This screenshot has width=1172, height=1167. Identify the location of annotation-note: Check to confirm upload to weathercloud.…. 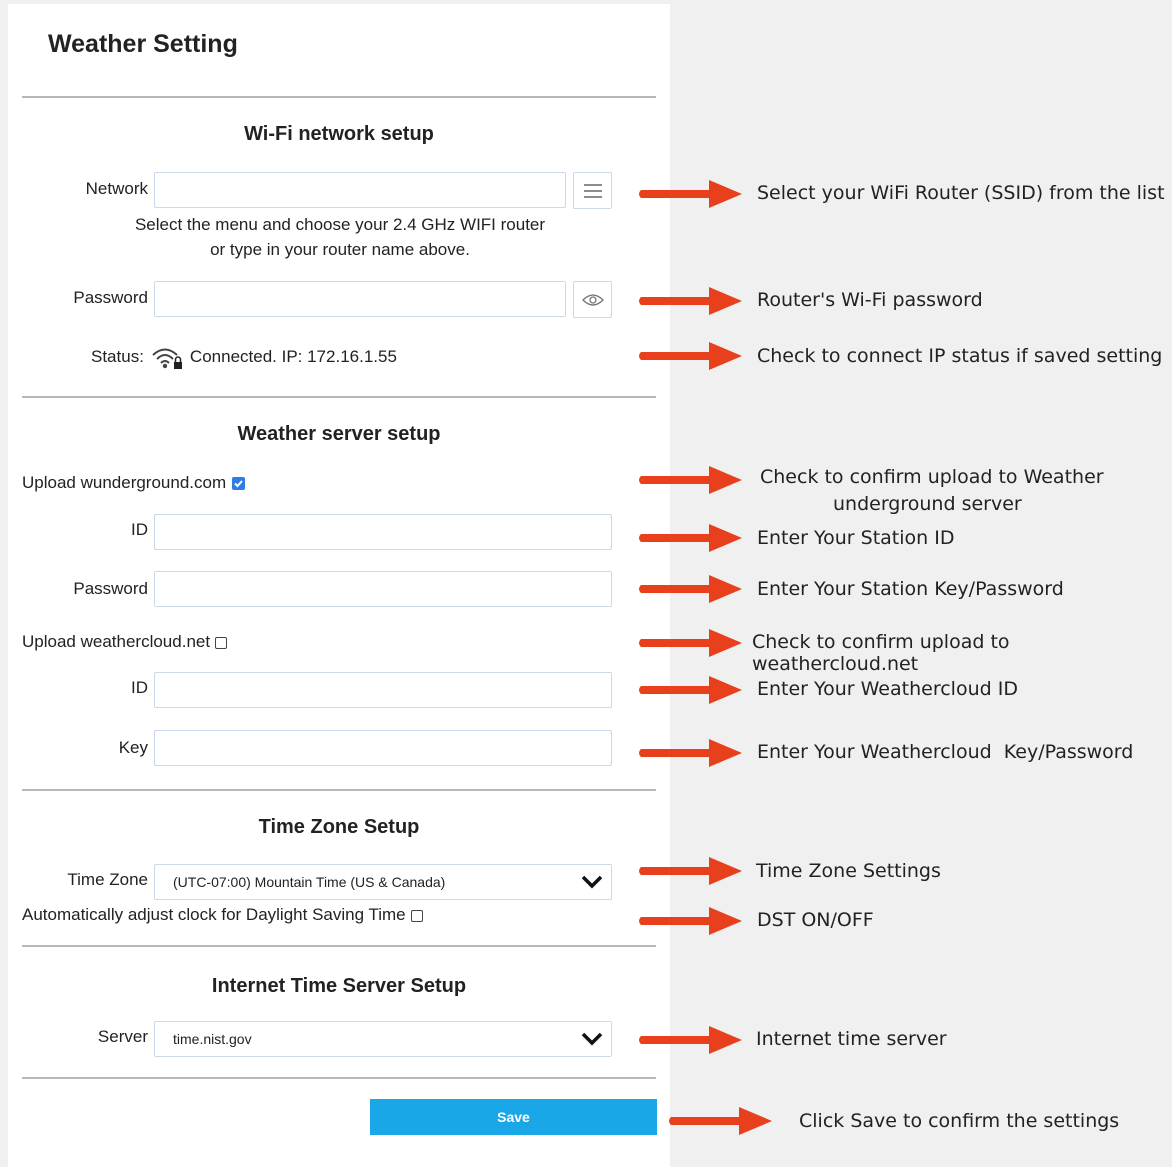
(881, 653).